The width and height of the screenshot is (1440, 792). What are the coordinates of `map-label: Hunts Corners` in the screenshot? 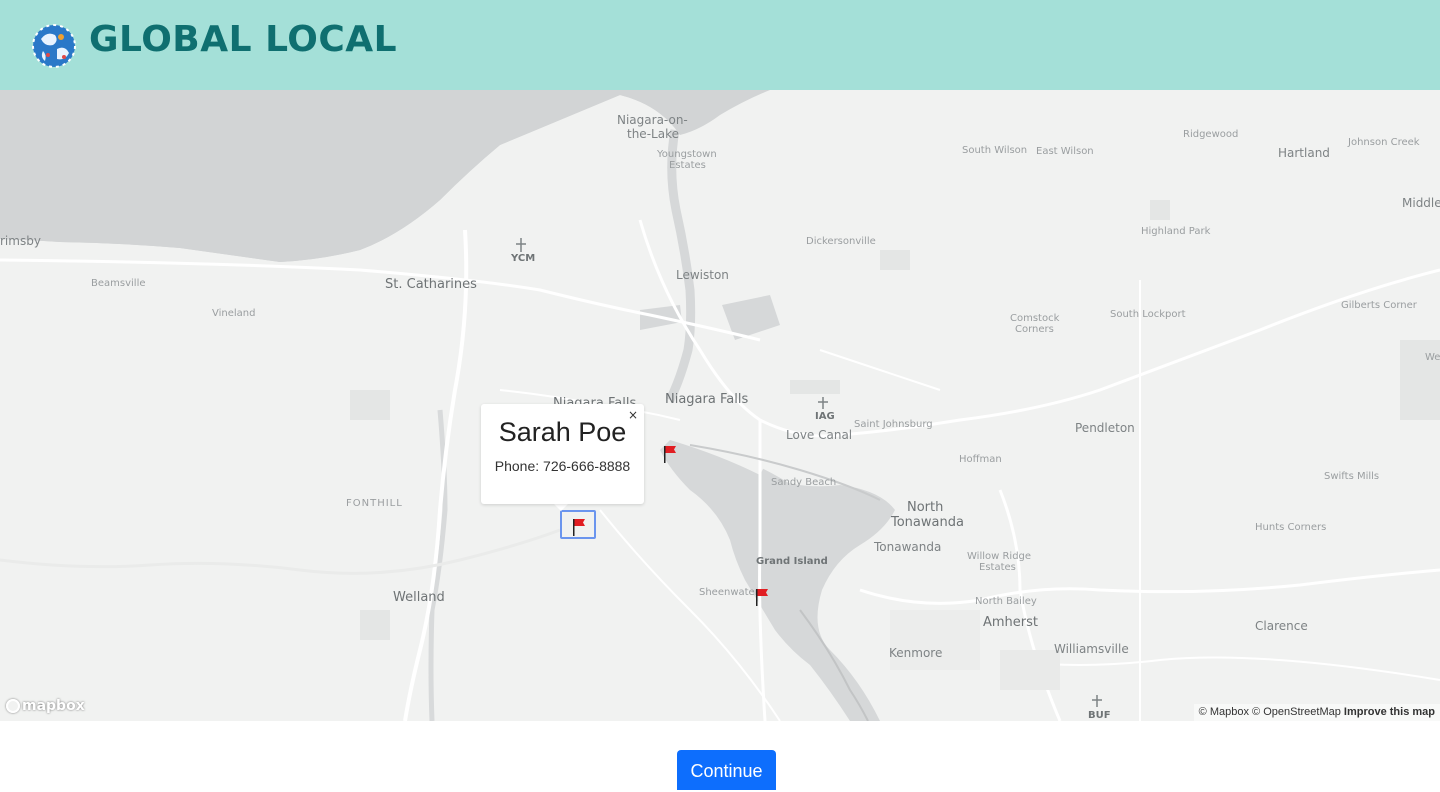 It's located at (1291, 527).